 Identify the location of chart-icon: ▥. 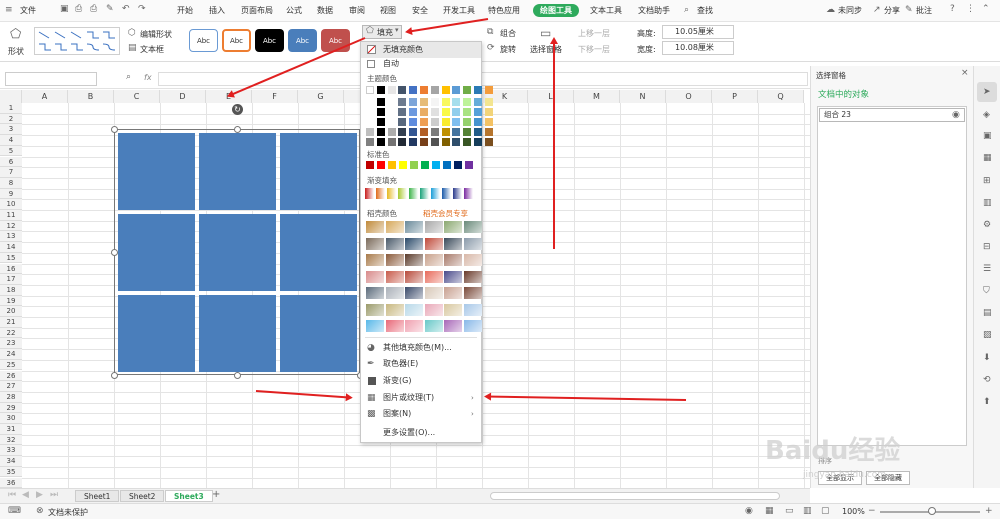
(987, 203).